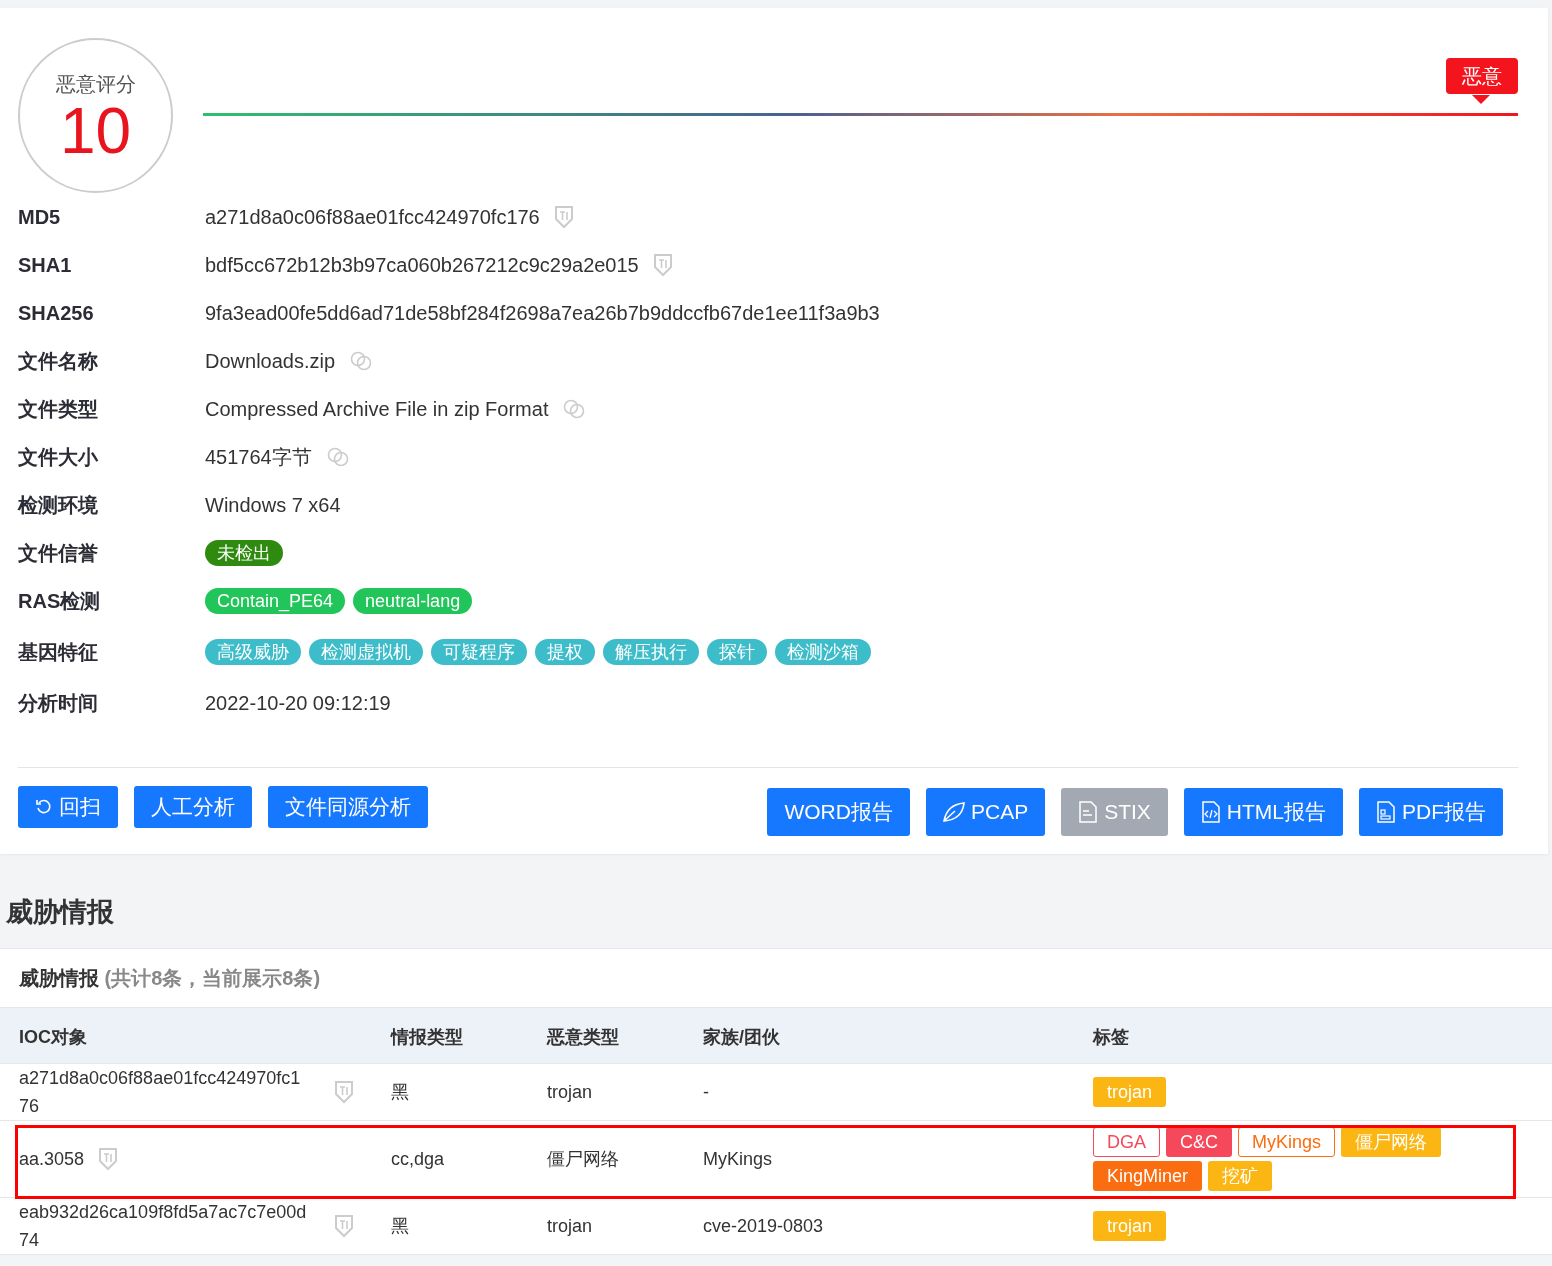  What do you see at coordinates (193, 807) in the screenshot?
I see `action-button: 人工分析` at bounding box center [193, 807].